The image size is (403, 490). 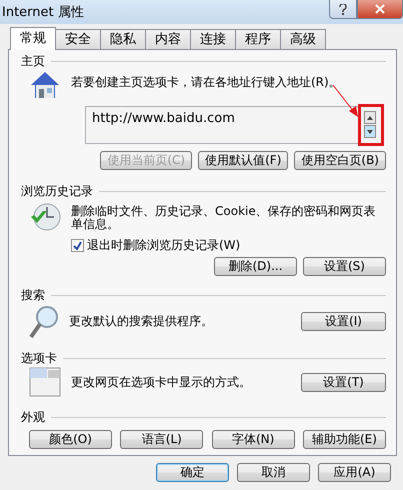 I want to click on section-description: 更改网页在选项卡中显示的方式。, so click(x=161, y=382).